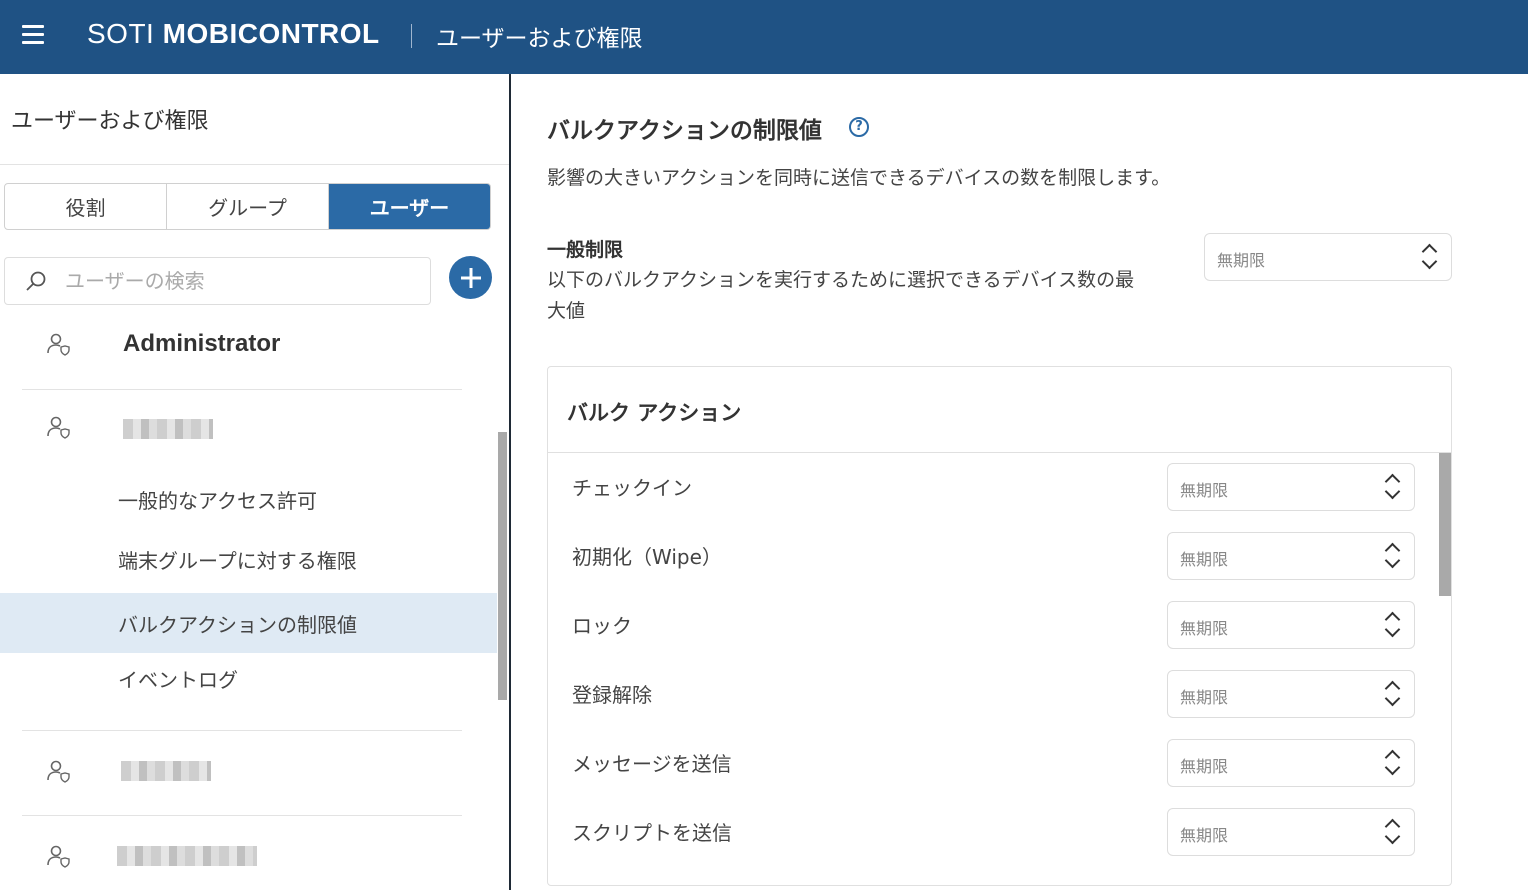 The height and width of the screenshot is (890, 1528). I want to click on submenu-event-log: イベントログ, so click(248, 678).